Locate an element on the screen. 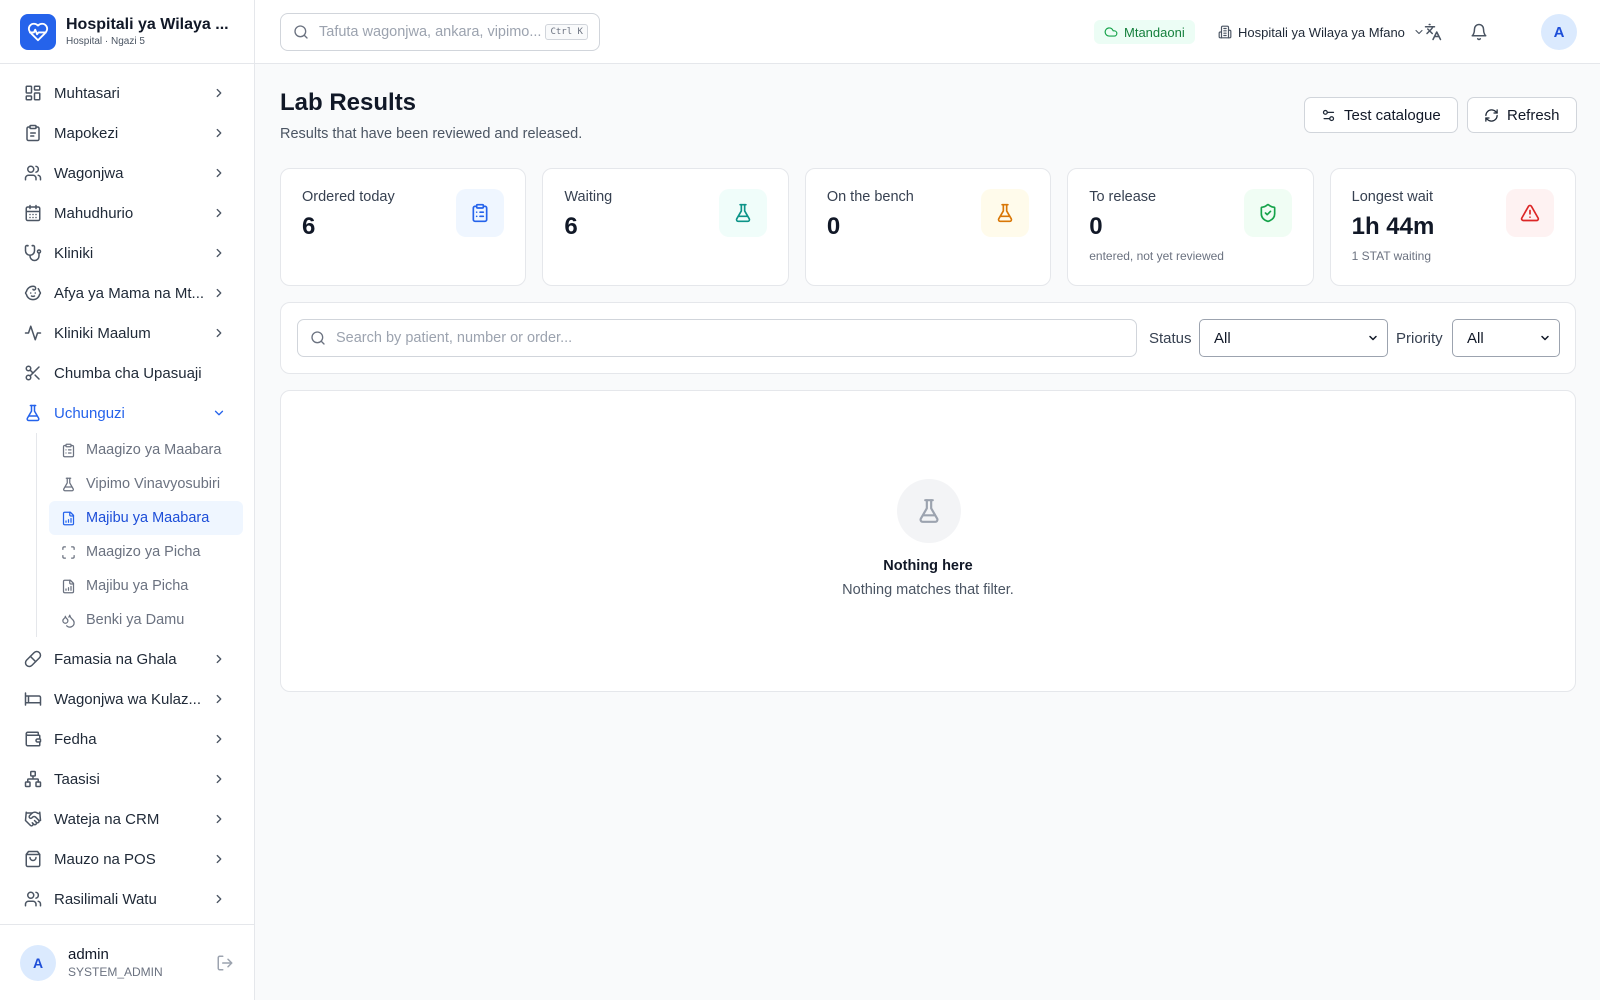 The width and height of the screenshot is (1600, 1000). subitem-benki-damu: Benki ya Damu is located at coordinates (146, 620).